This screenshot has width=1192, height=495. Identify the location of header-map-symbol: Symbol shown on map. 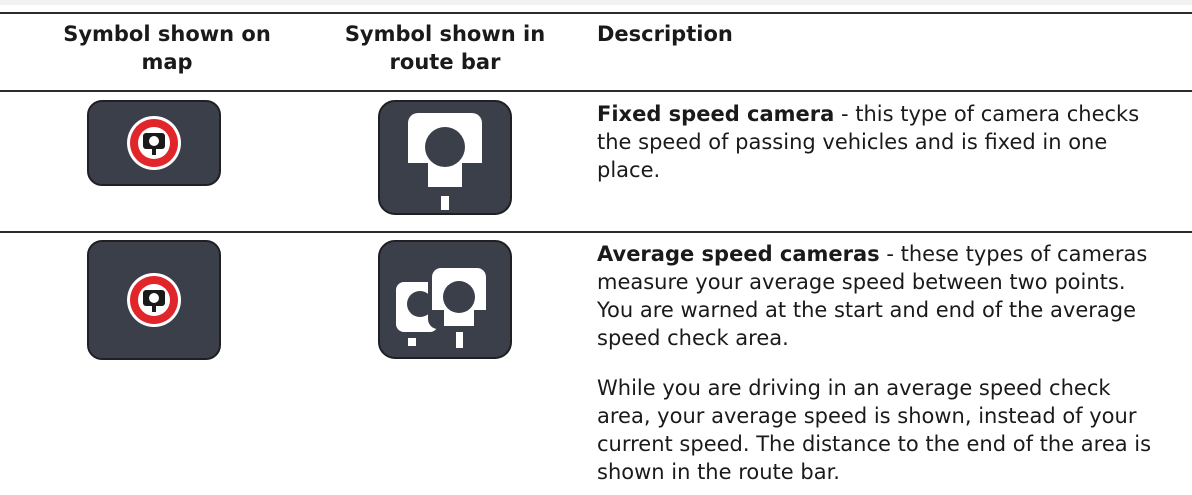
(167, 48).